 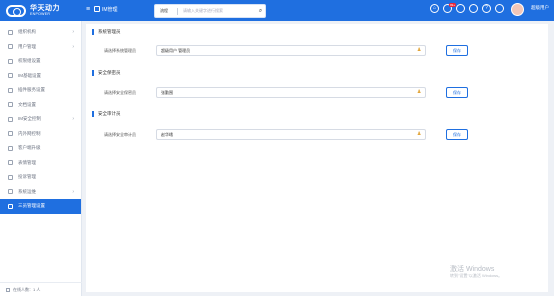 I want to click on online-count: 在线人数：1 人, so click(x=41, y=289).